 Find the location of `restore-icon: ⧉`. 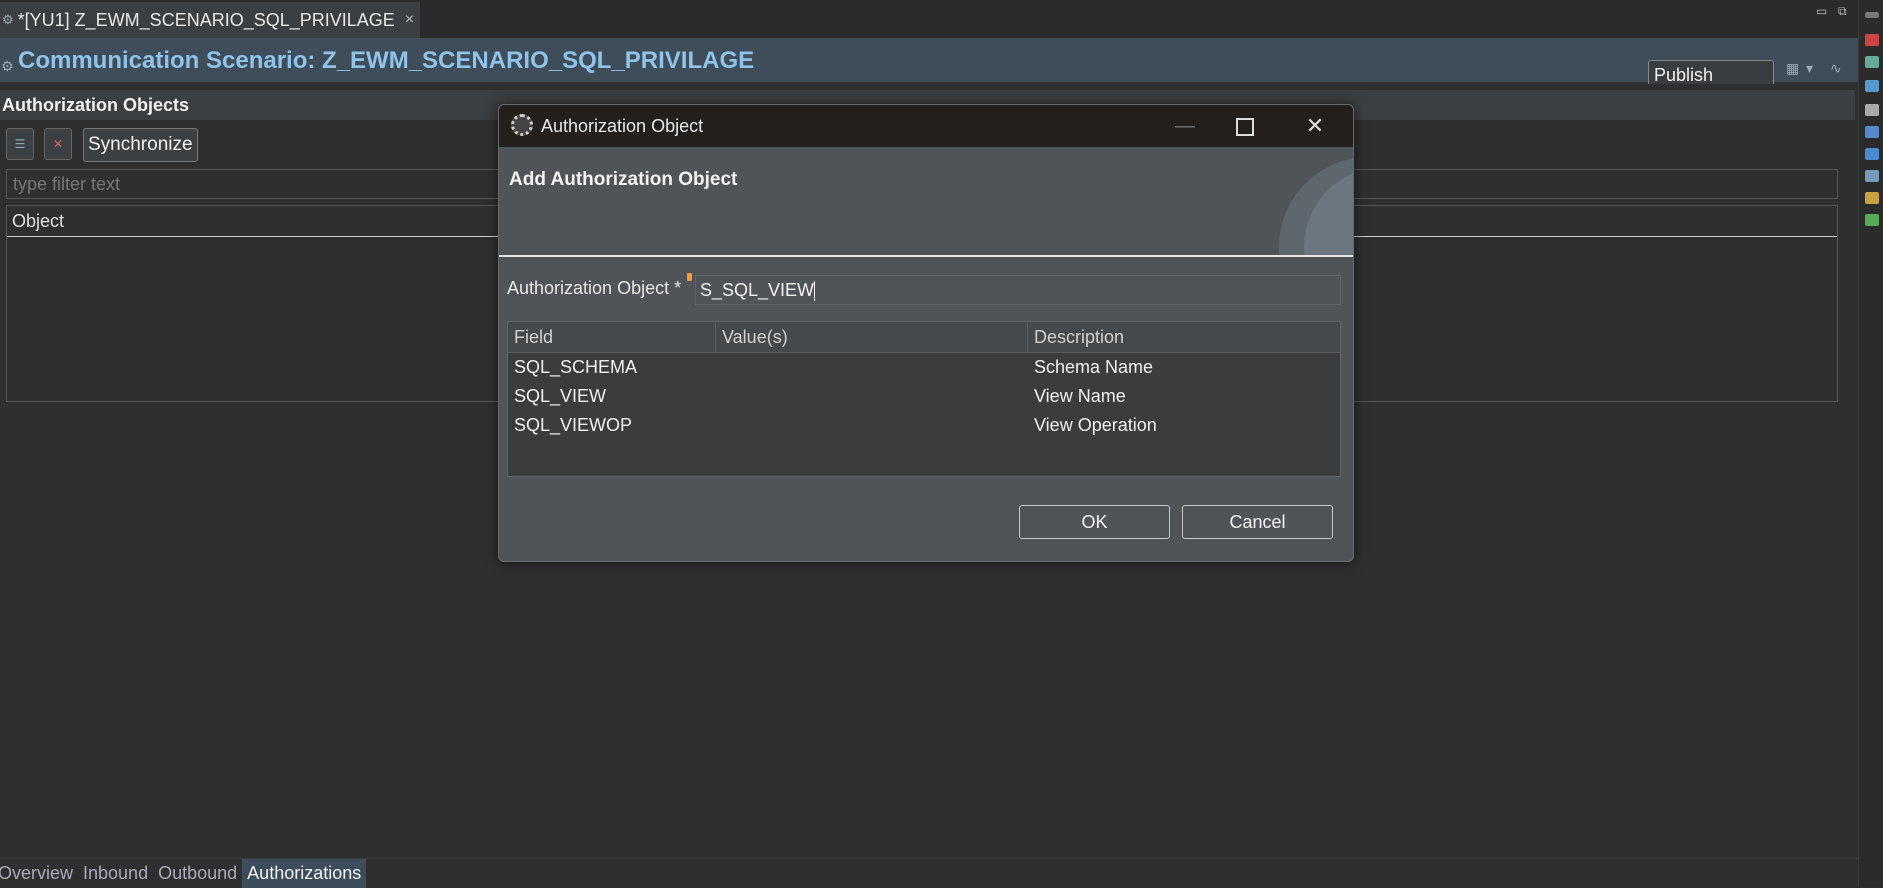

restore-icon: ⧉ is located at coordinates (1842, 11).